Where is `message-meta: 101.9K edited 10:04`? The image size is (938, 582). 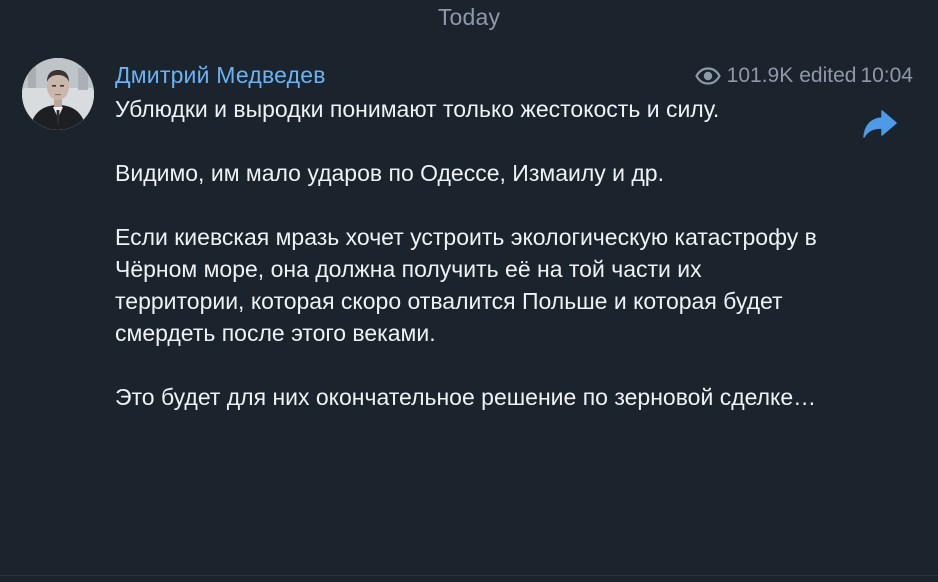 message-meta: 101.9K edited 10:04 is located at coordinates (803, 76).